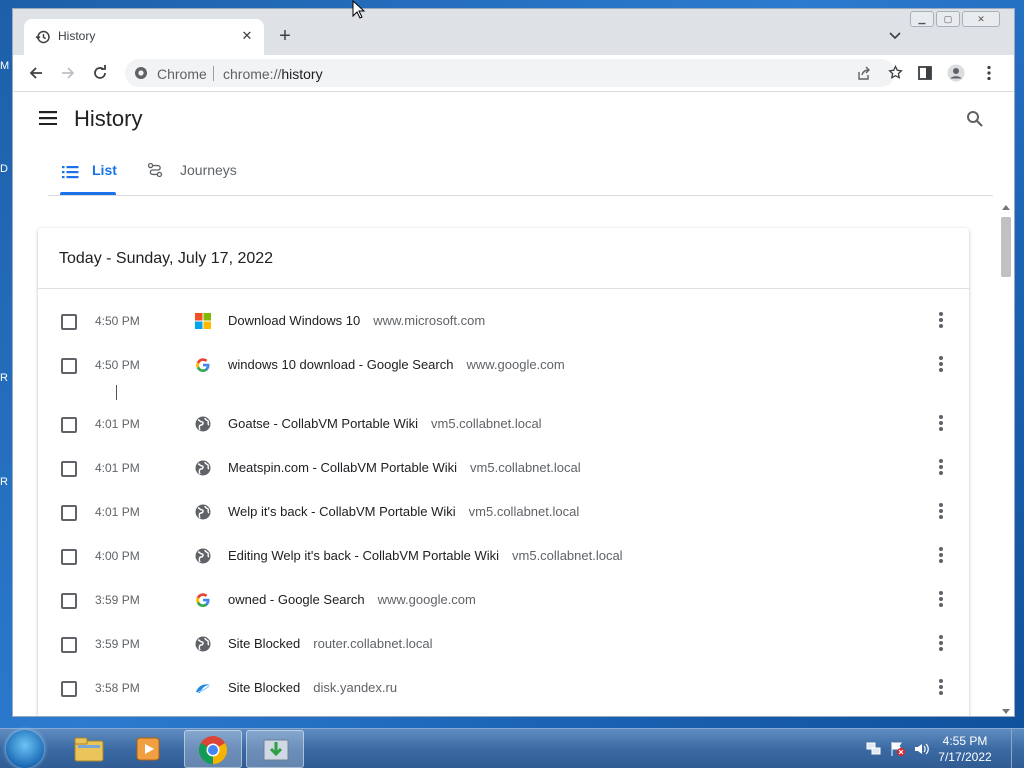  I want to click on forward-arrow-icon, so click(68, 73).